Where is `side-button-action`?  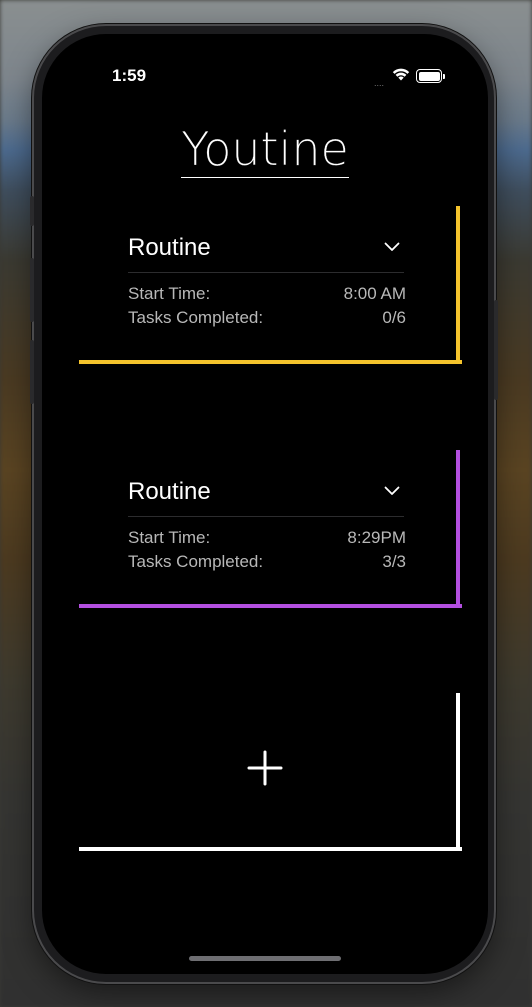
side-button-action is located at coordinates (32, 211).